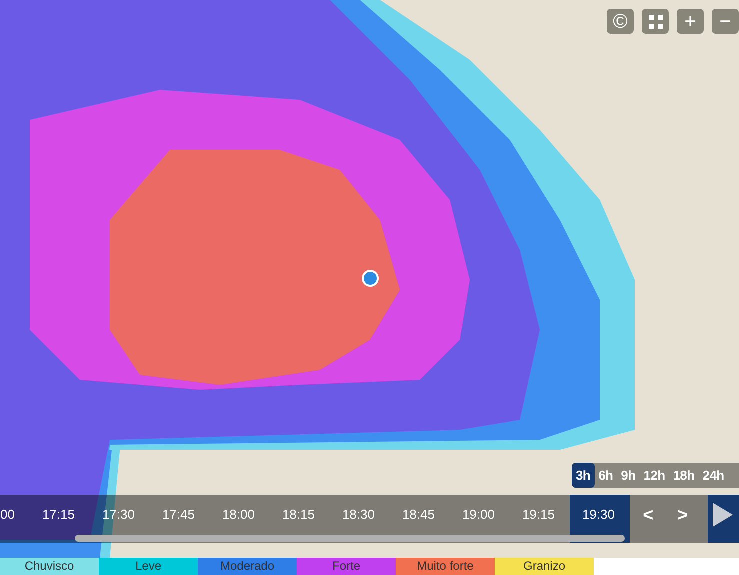 This screenshot has height=575, width=739. I want to click on play-icon, so click(723, 515).